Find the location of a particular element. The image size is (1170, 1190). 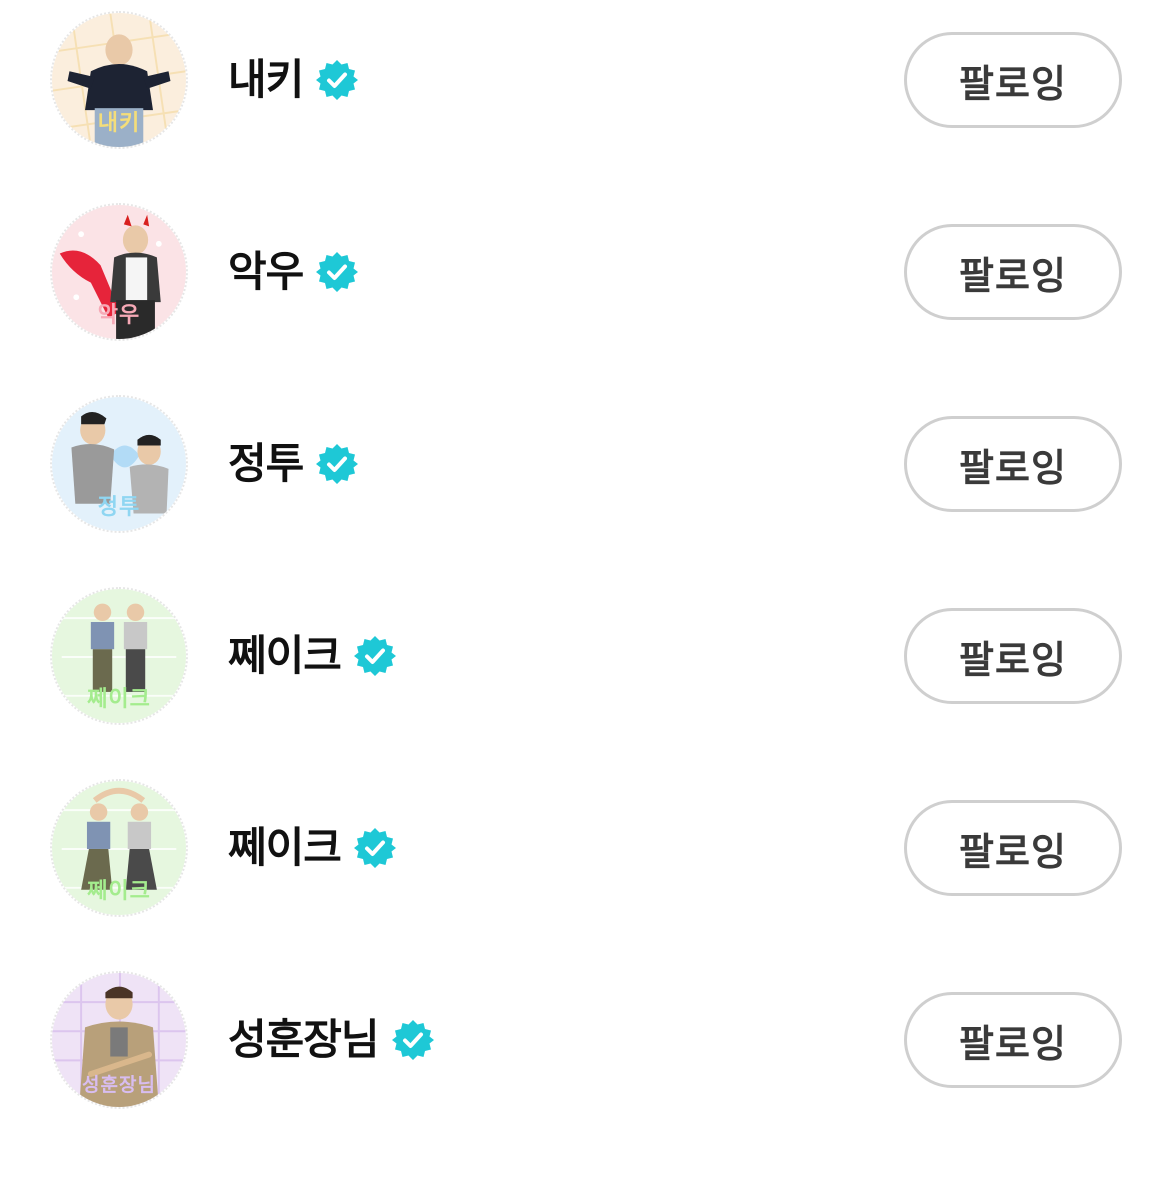

list-item: 성훈장님 성훈장님 팔로잉 is located at coordinates (585, 1040).